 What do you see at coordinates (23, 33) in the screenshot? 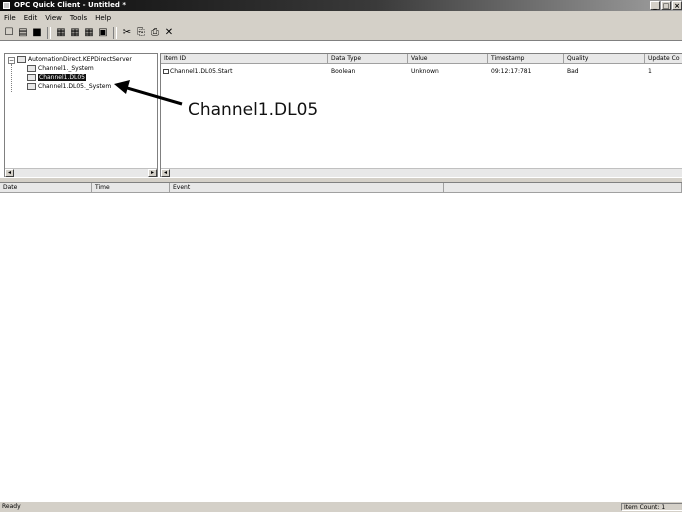
I see `open-icon: ▤` at bounding box center [23, 33].